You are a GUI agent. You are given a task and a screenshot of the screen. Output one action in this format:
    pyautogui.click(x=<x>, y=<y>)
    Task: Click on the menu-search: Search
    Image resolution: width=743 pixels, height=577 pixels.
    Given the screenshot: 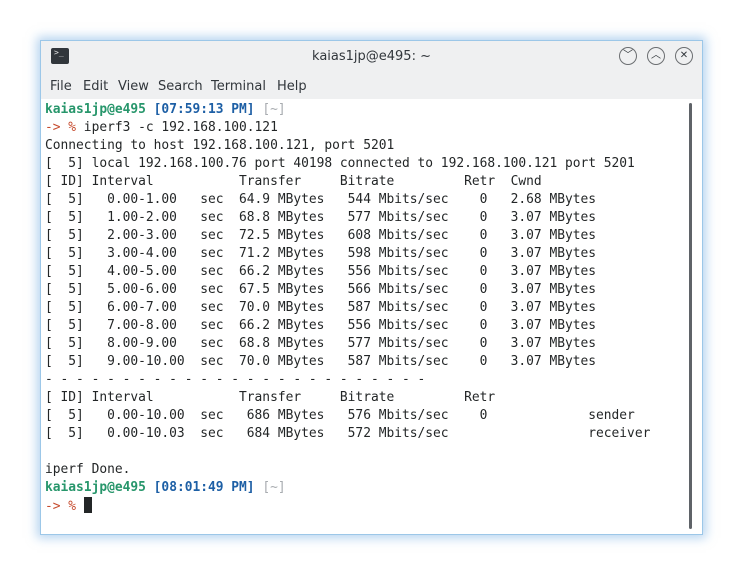 What is the action you would take?
    pyautogui.click(x=180, y=86)
    